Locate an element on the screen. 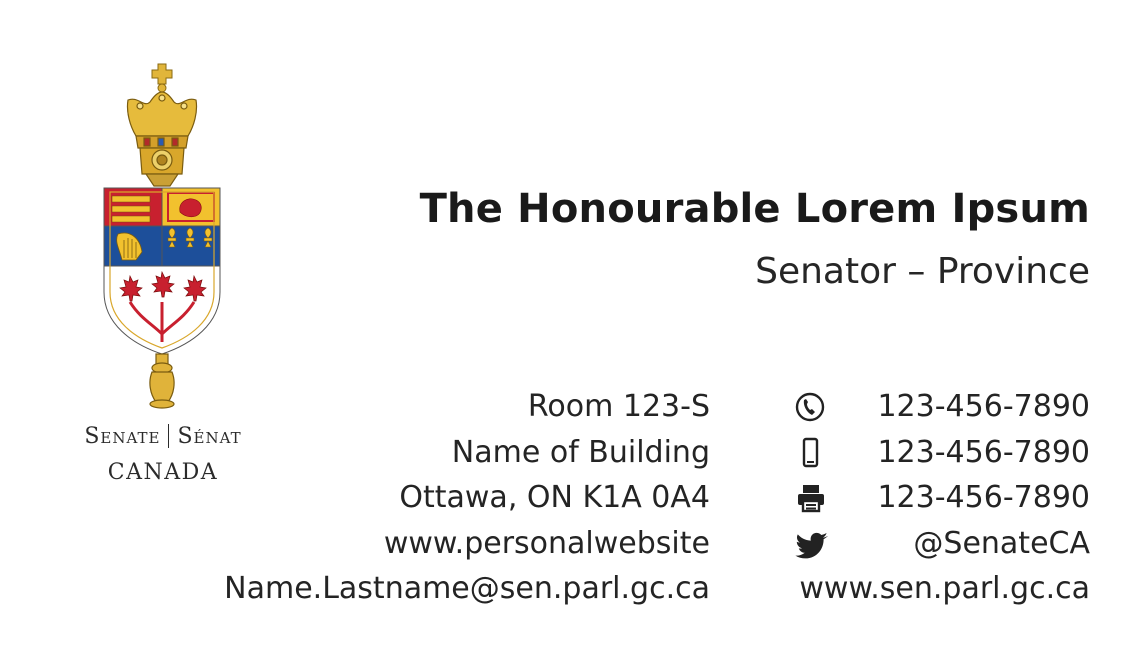 The height and width of the screenshot is (654, 1148). mobile-row: 123-456-7890 is located at coordinates (940, 453).